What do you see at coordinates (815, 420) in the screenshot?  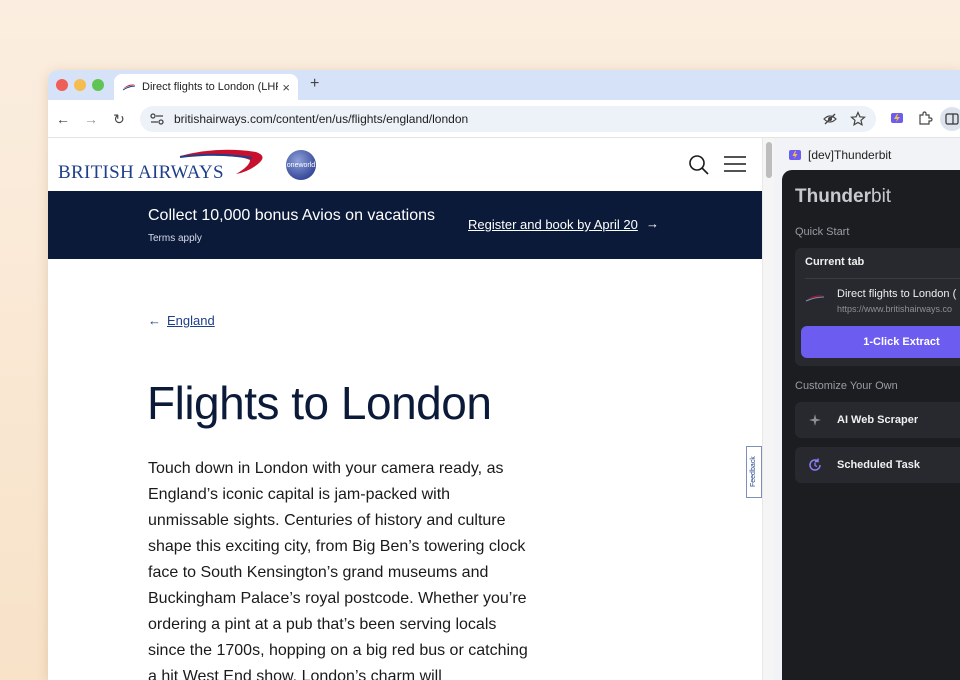 I see `sparkle-icon` at bounding box center [815, 420].